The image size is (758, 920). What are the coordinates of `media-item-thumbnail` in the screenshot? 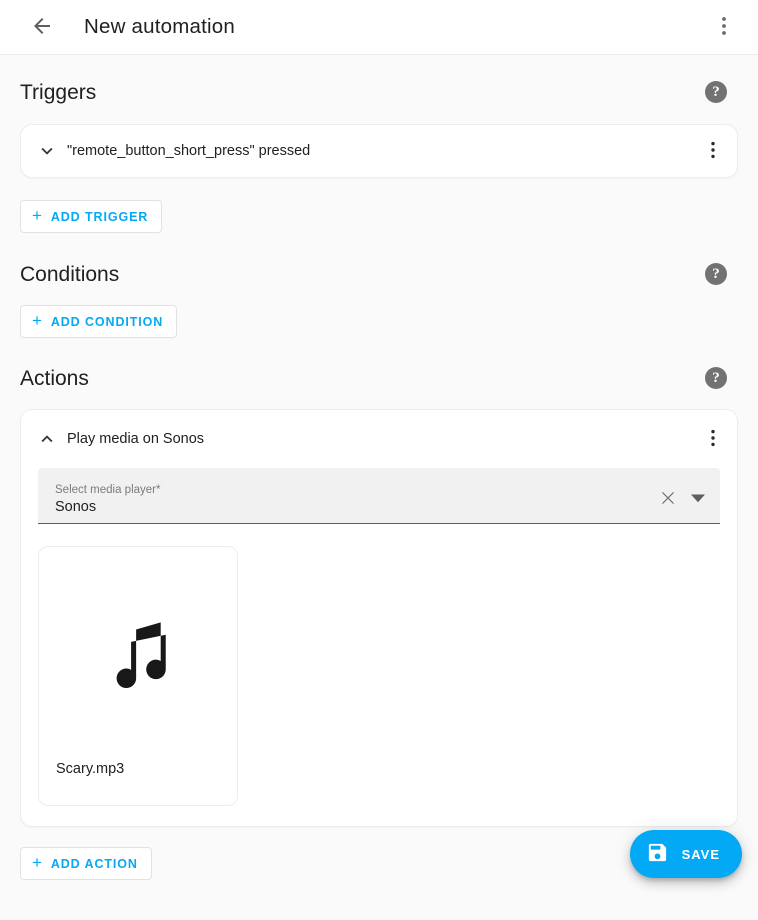 It's located at (138, 654).